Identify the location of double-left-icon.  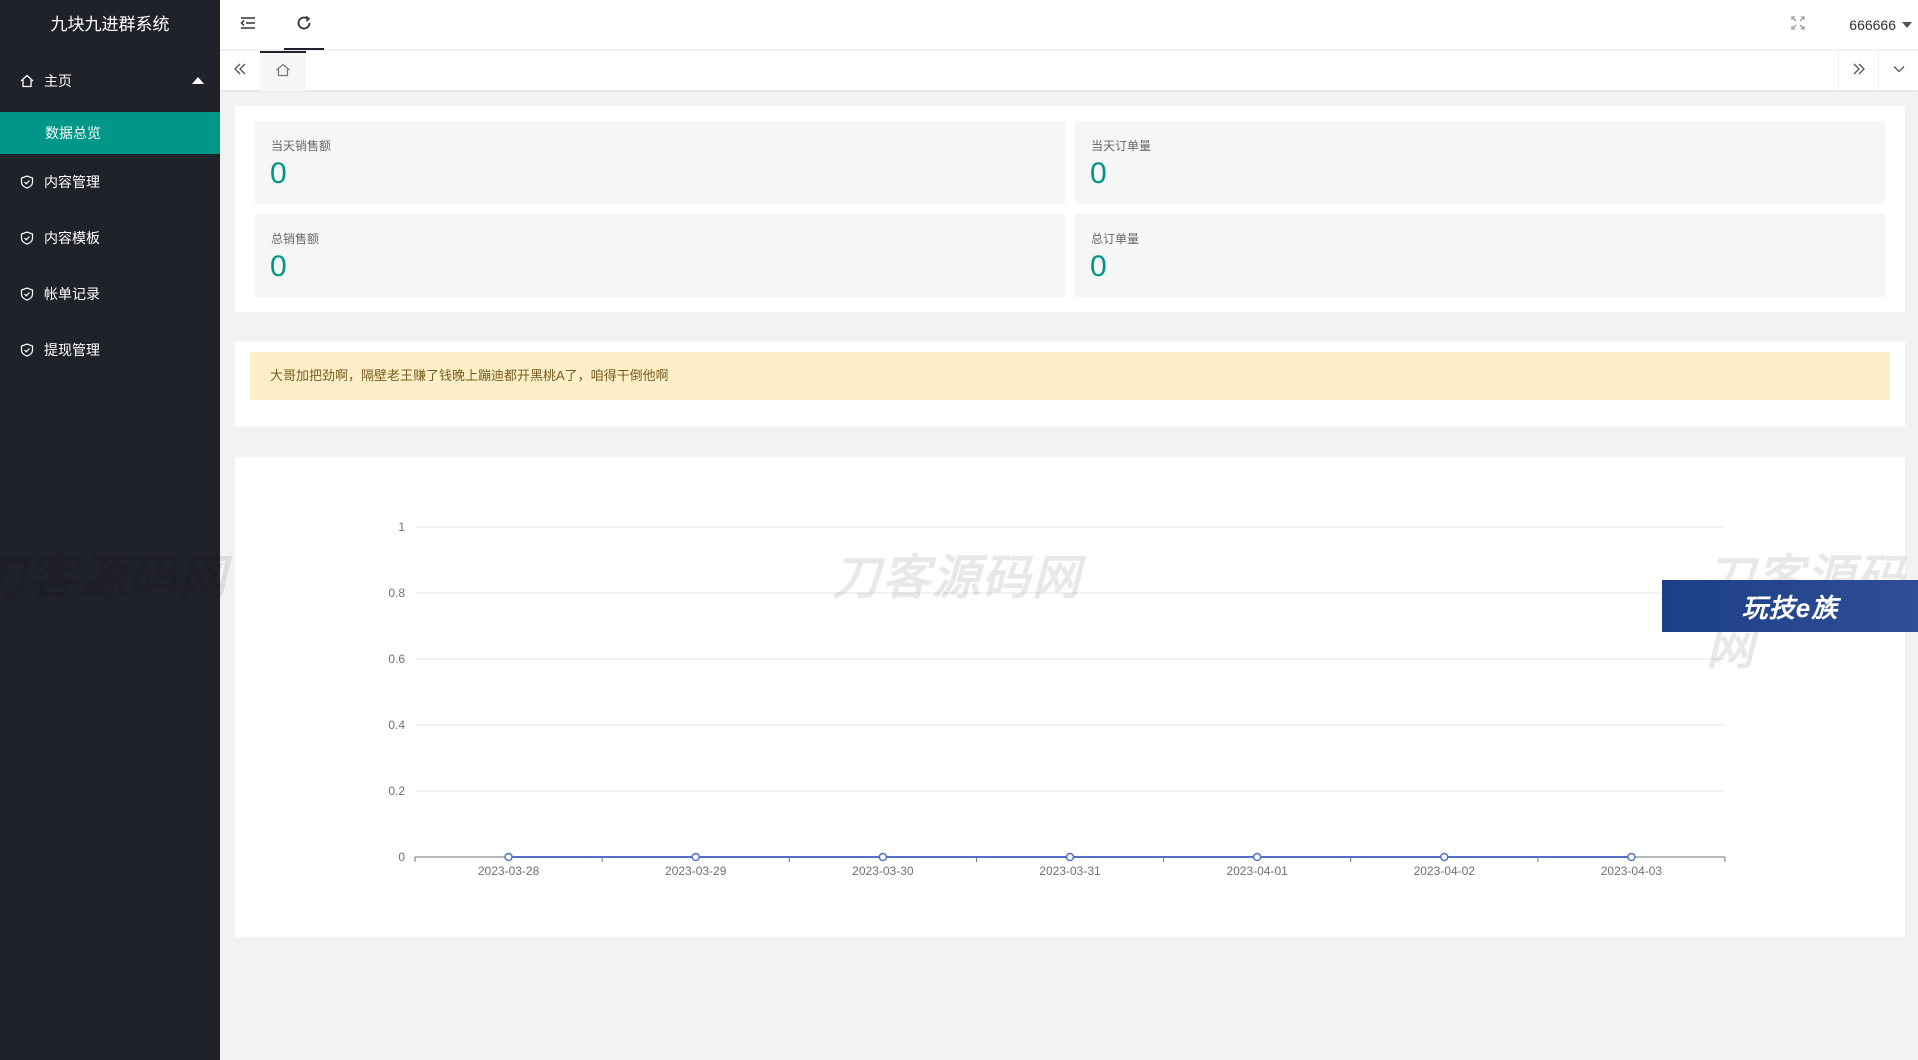
(240, 71).